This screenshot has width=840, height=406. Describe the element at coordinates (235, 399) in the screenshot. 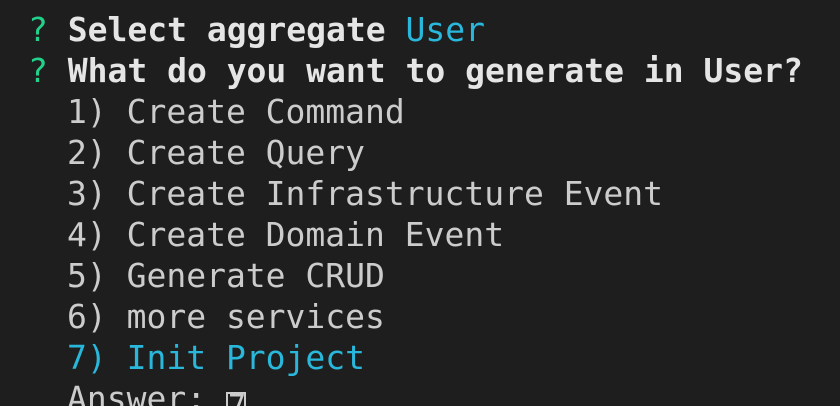

I see `answer-input: 7` at that location.